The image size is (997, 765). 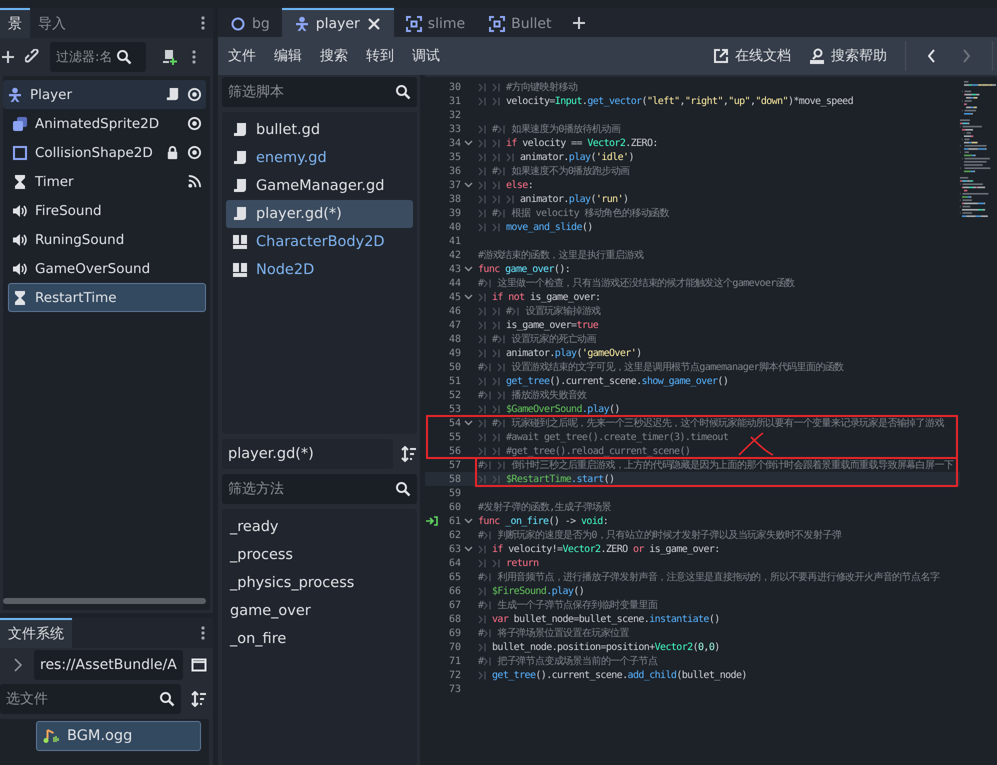 What do you see at coordinates (104, 94) in the screenshot?
I see `scene-node: Player` at bounding box center [104, 94].